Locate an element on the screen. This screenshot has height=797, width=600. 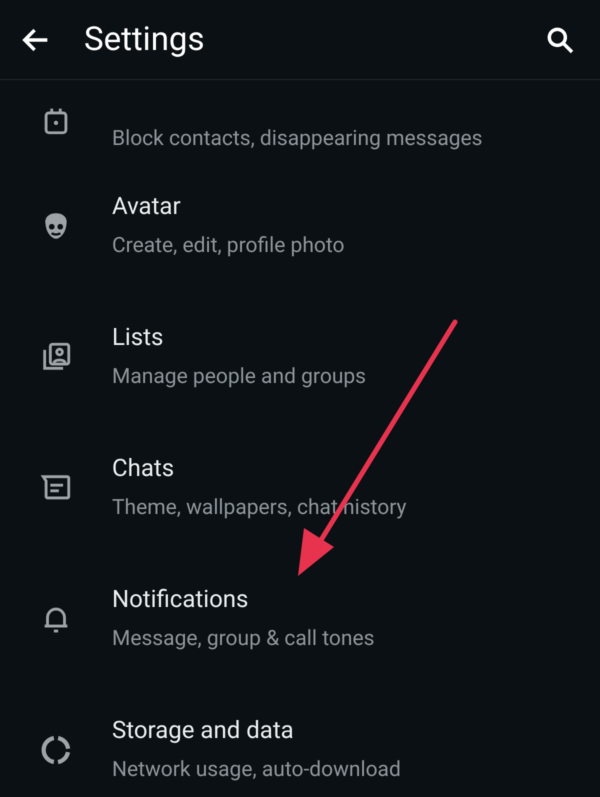
item-subtitle: Block contacts, disappearing messages is located at coordinates (297, 139).